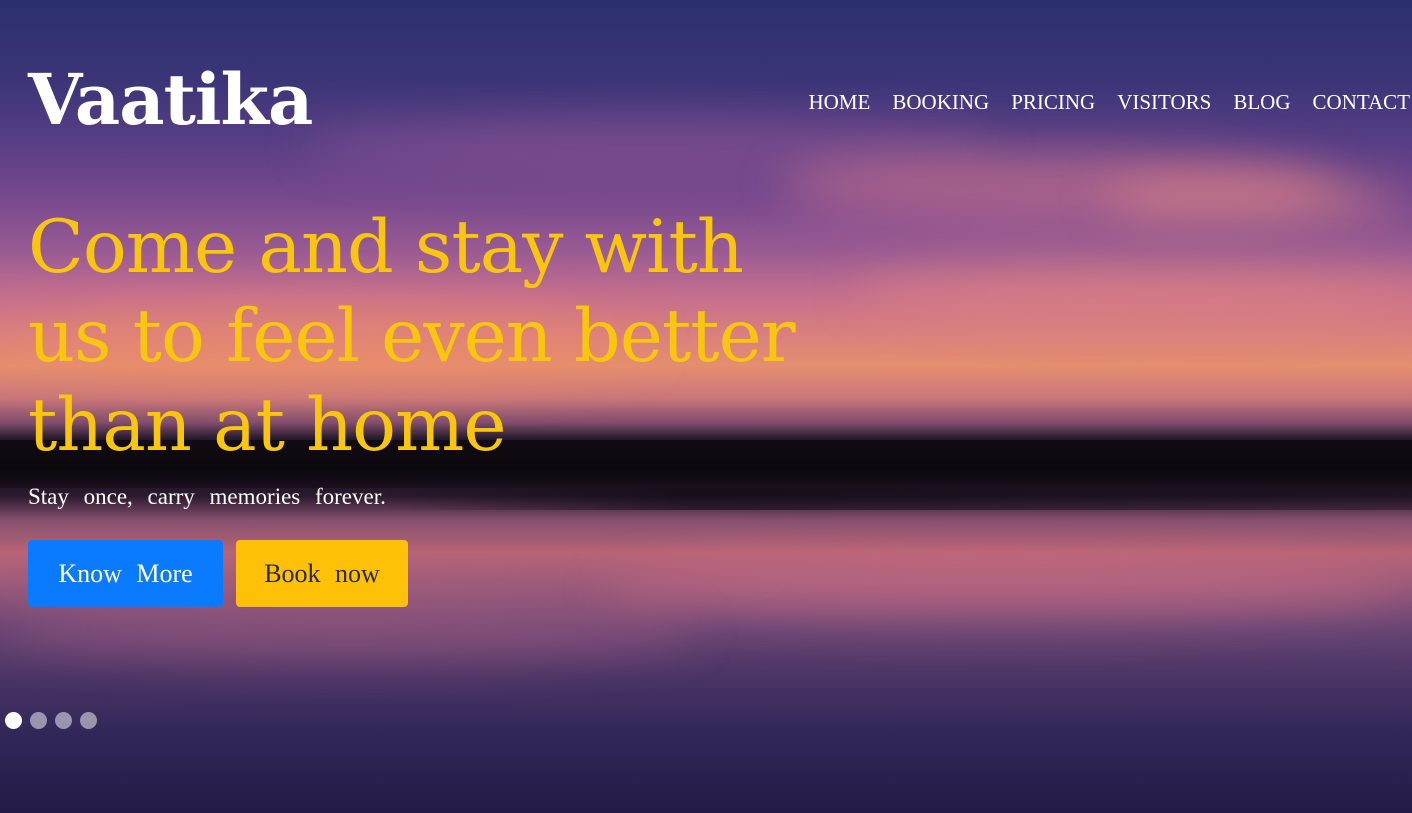 The width and height of the screenshot is (1412, 813). Describe the element at coordinates (940, 102) in the screenshot. I see `nav-booking: BOOKING` at that location.